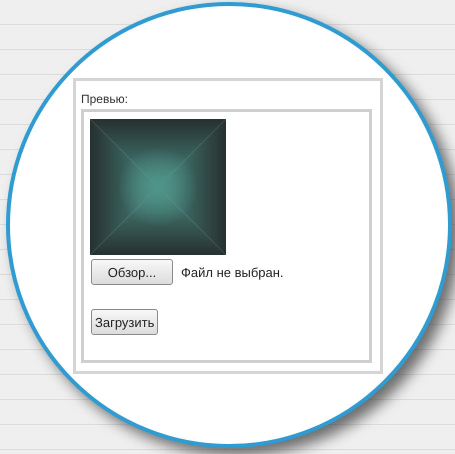  I want to click on file-status-text: Файл не выбран., so click(232, 272).